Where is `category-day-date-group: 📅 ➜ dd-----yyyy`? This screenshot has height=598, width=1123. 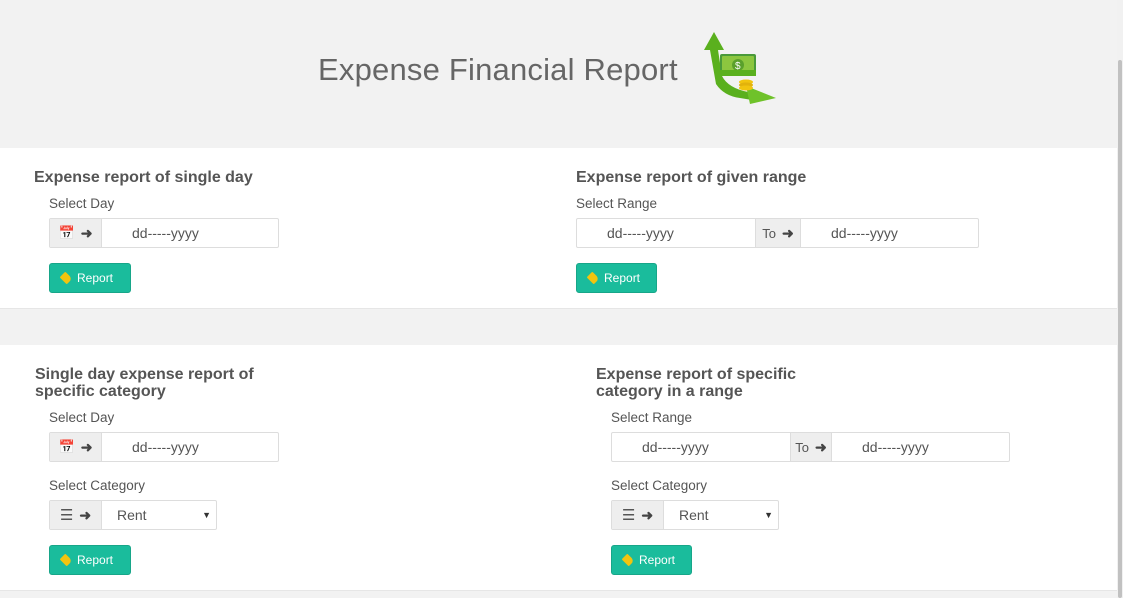
category-day-date-group: 📅 ➜ dd-----yyyy is located at coordinates (164, 447).